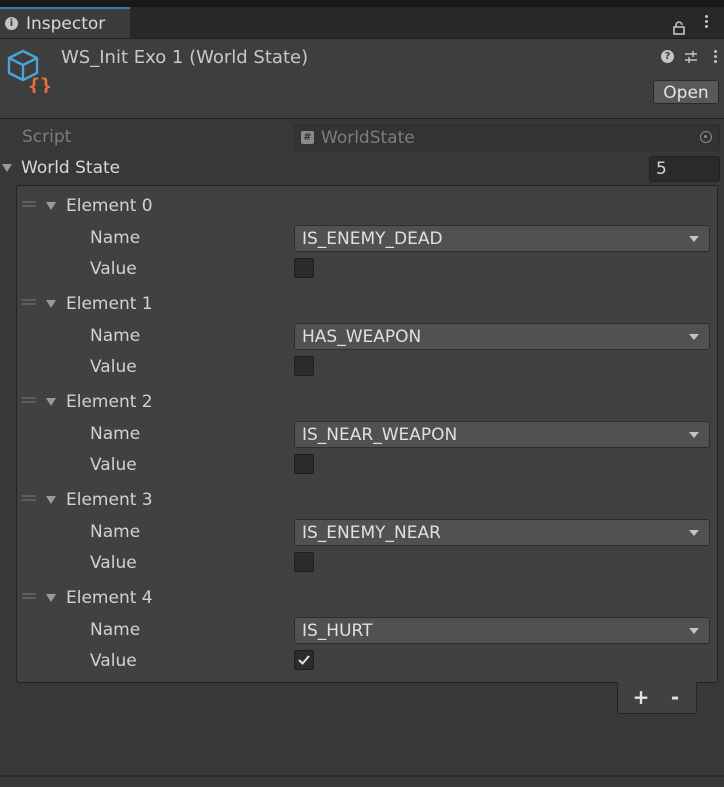  What do you see at coordinates (7, 168) in the screenshot?
I see `world-state-foldout-icon` at bounding box center [7, 168].